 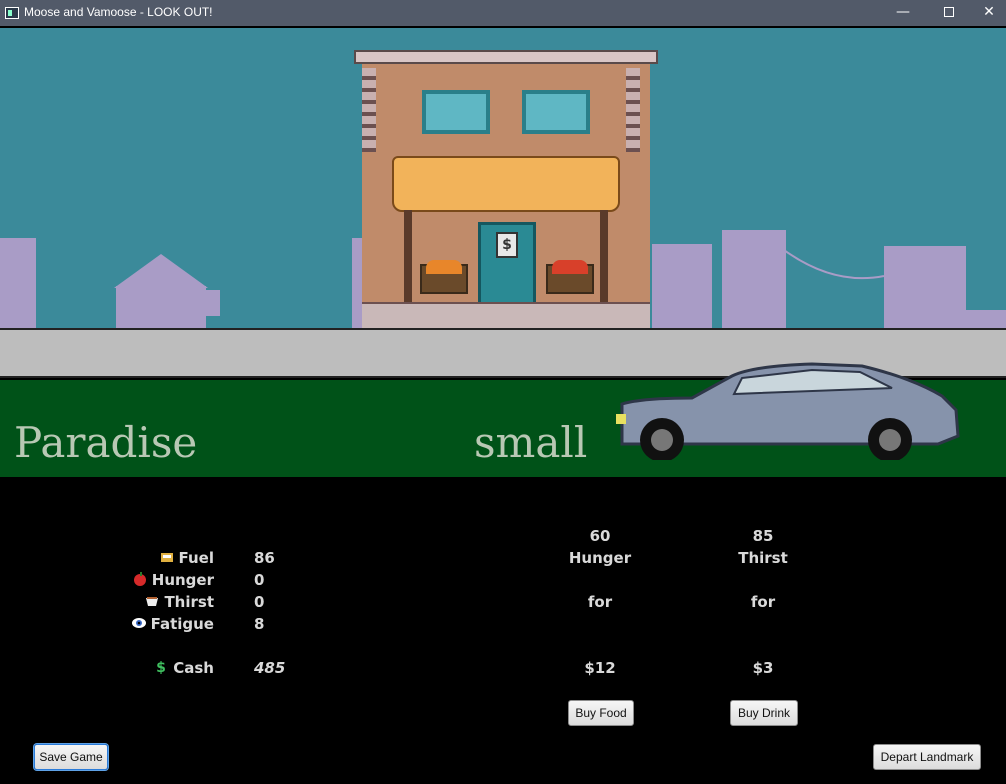 I want to click on close-button: ✕, so click(x=989, y=13).